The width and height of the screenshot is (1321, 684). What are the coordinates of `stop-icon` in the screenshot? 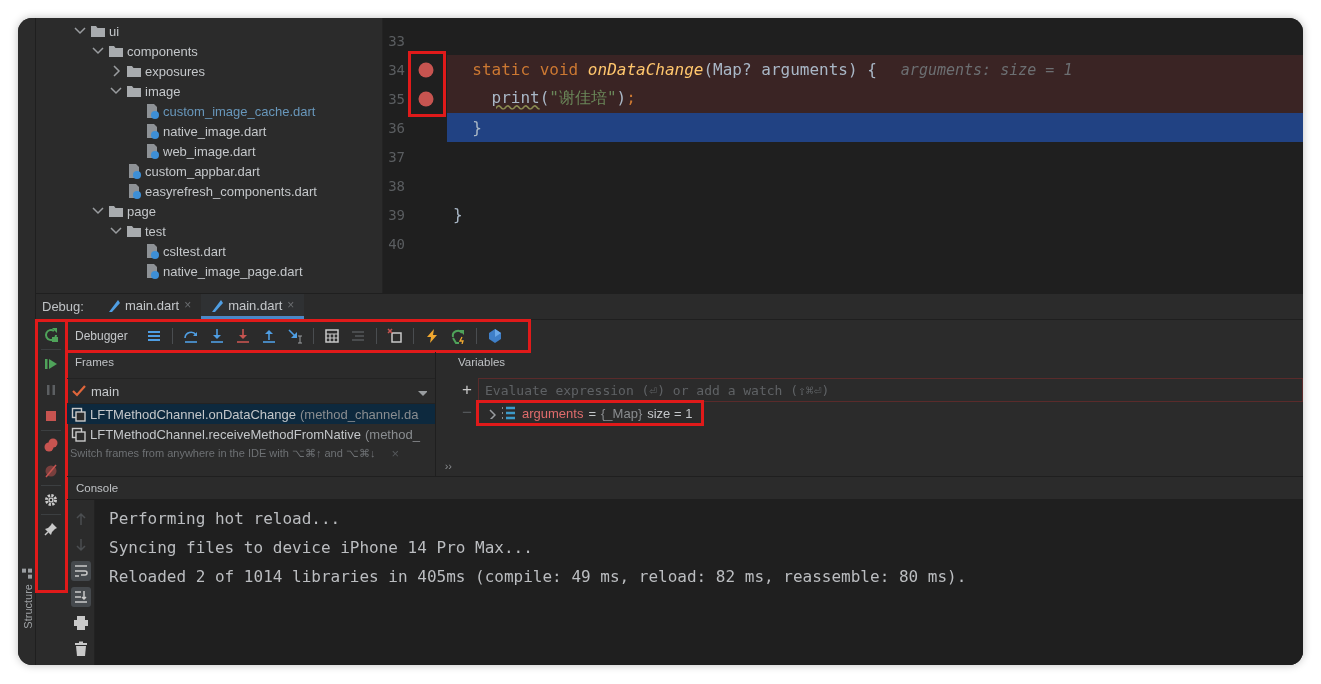 It's located at (51, 416).